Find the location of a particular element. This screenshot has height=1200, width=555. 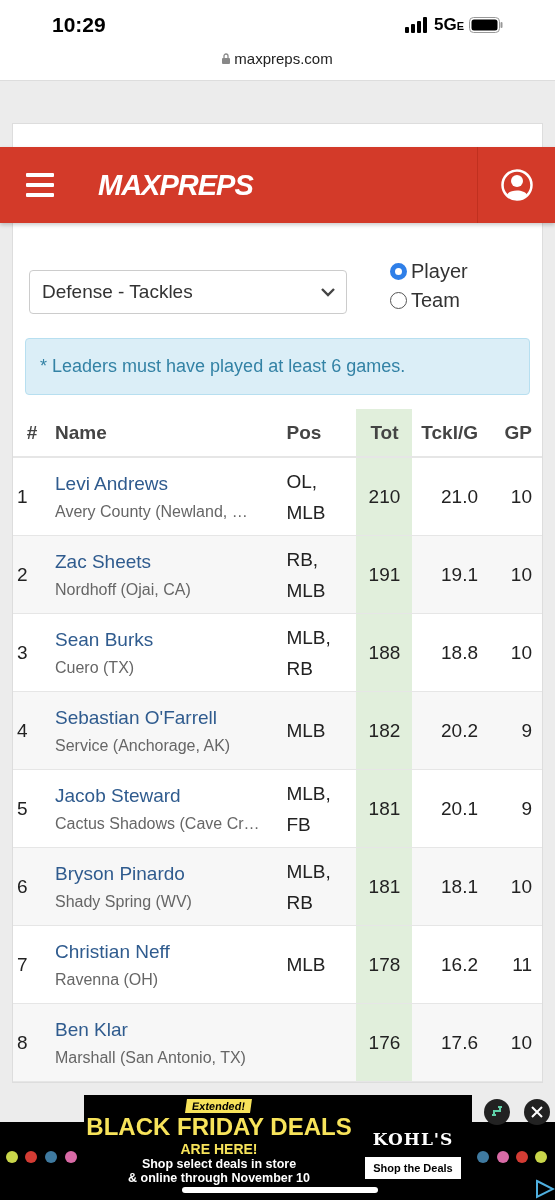

total-cell: 191 is located at coordinates (384, 574).